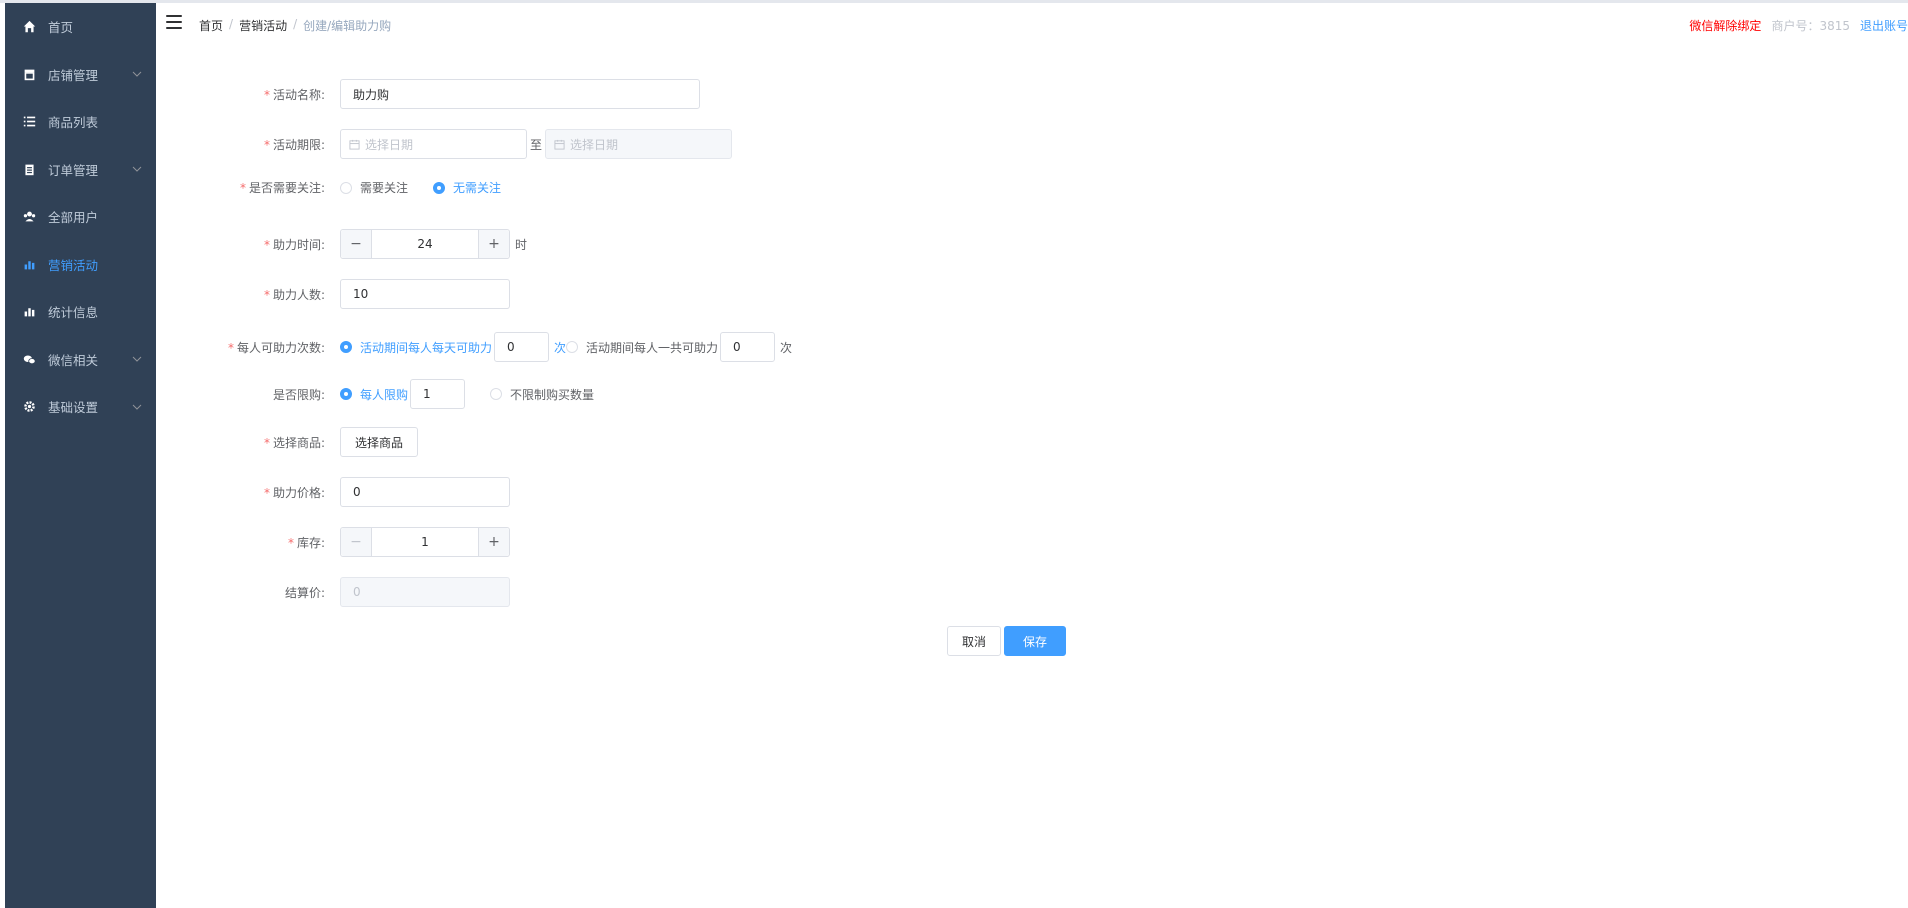 The image size is (1908, 908). I want to click on form-row-product: * 选择商品: 选择商品, so click(287, 442).